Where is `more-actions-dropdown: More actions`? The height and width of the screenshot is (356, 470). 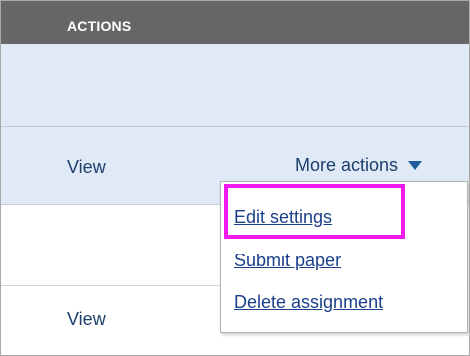
more-actions-dropdown: More actions is located at coordinates (359, 165).